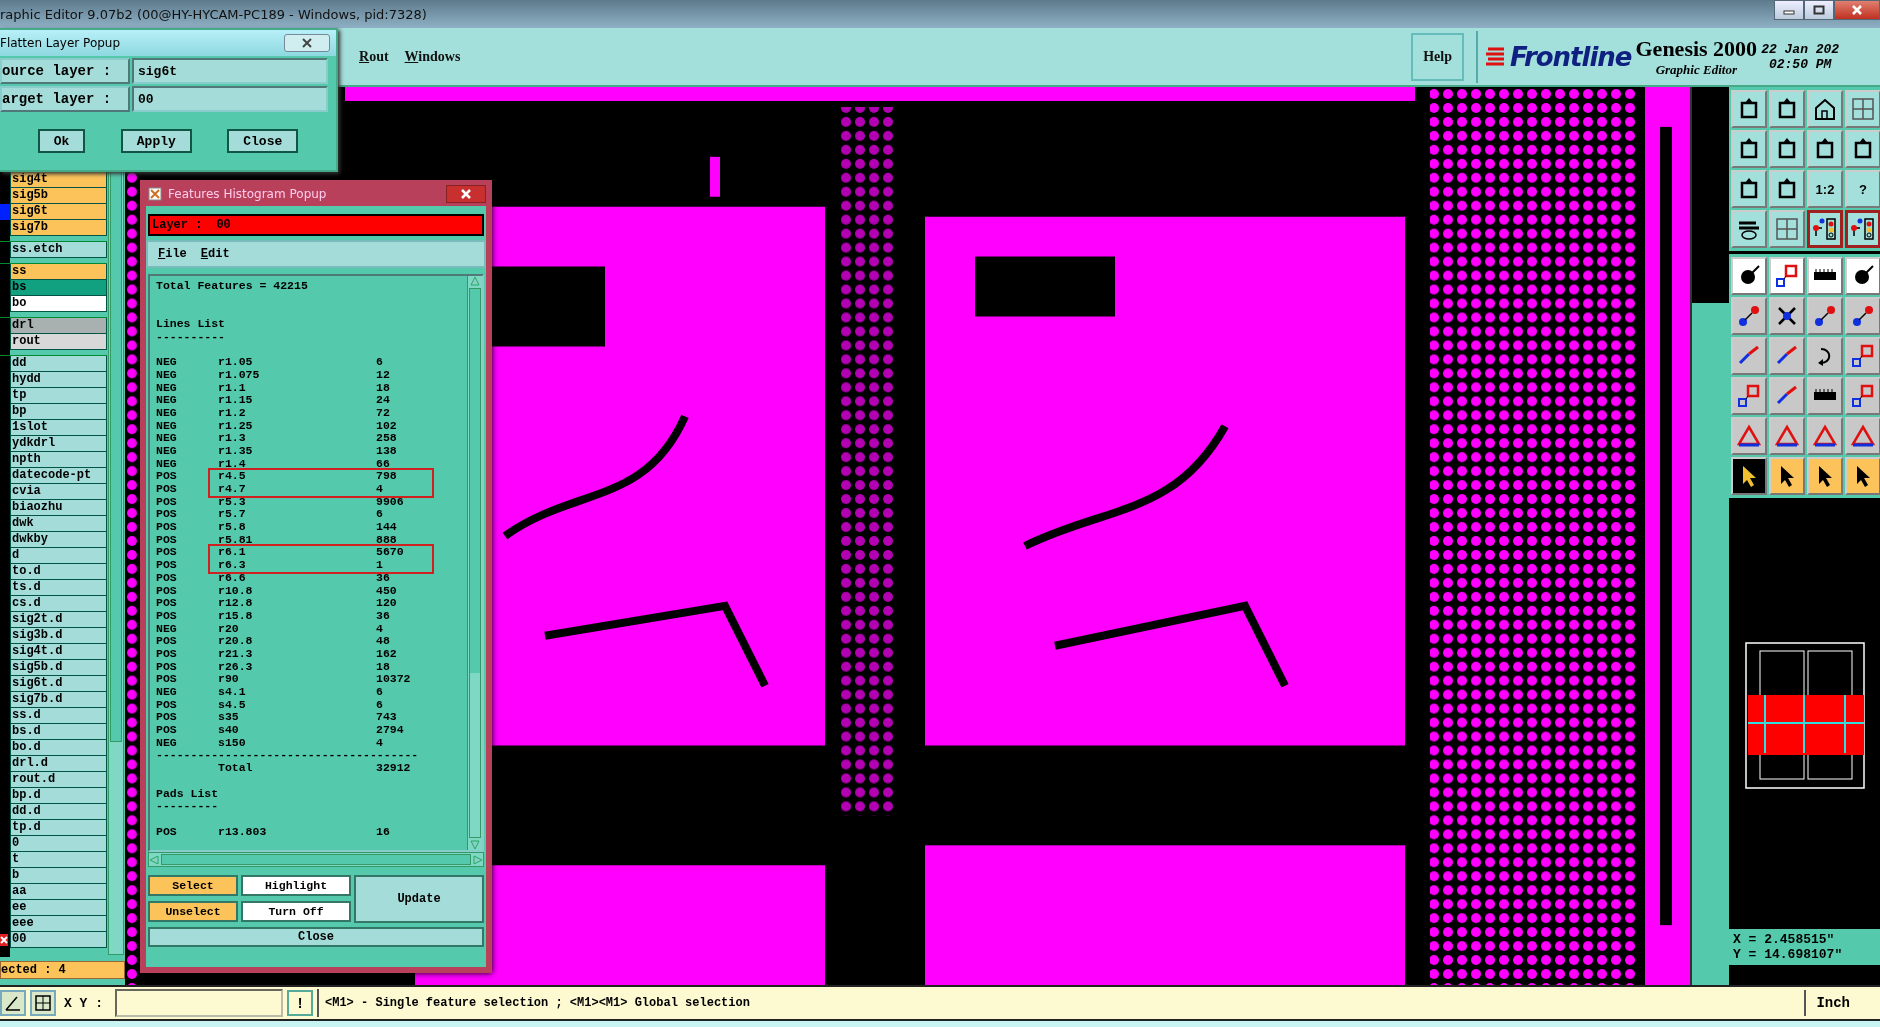  I want to click on layer-item: ts.d, so click(59, 588).